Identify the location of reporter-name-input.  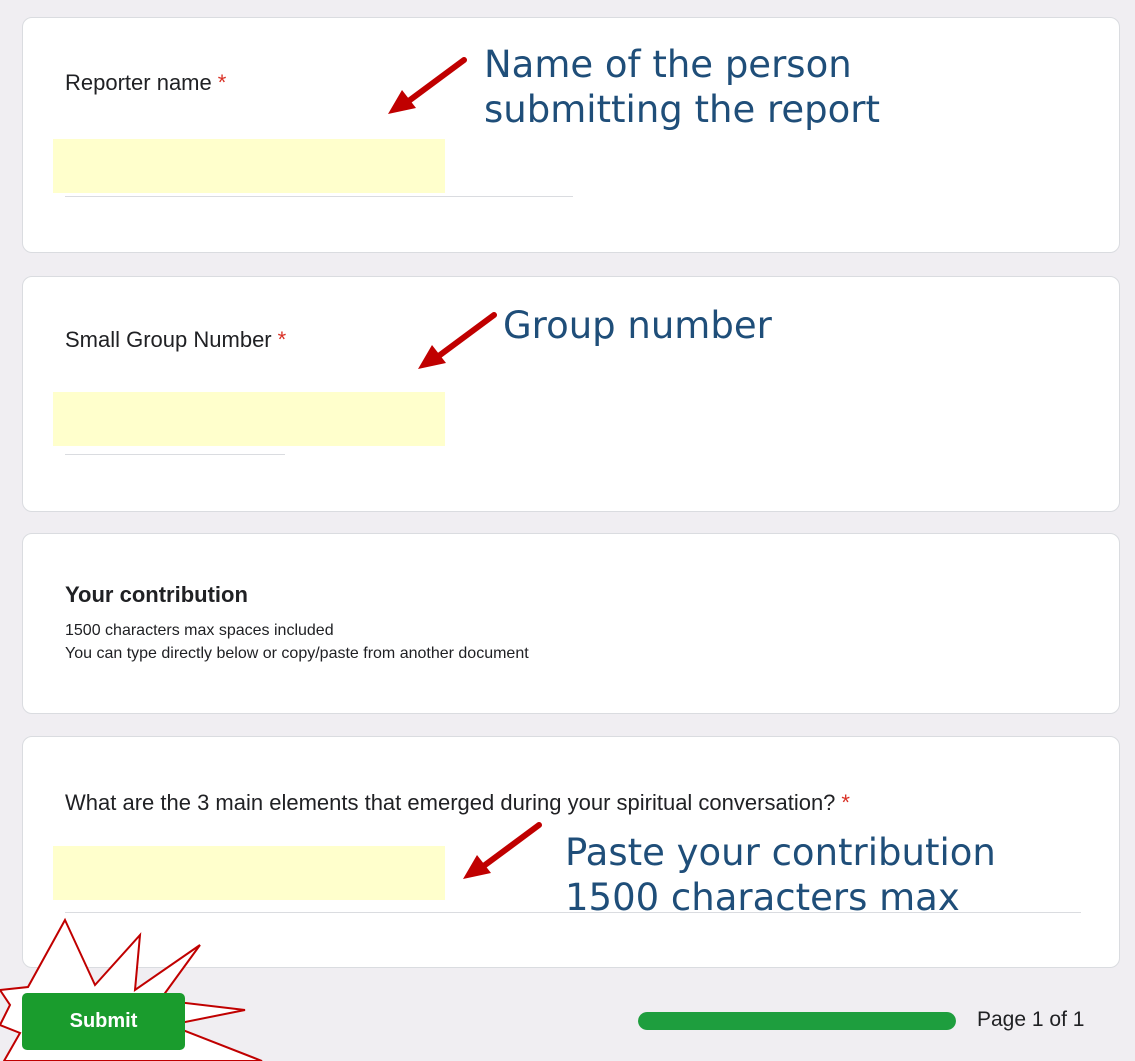
(249, 166).